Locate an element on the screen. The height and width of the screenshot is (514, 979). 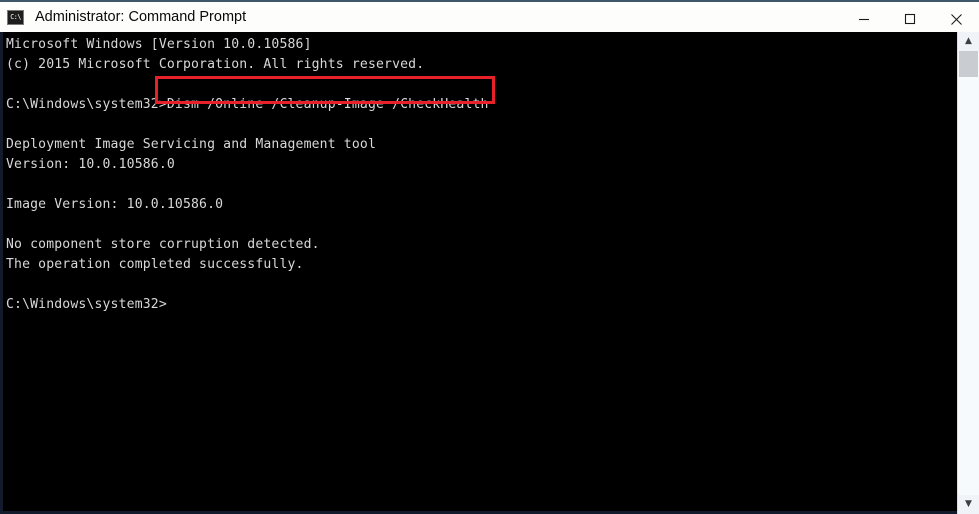
close-icon is located at coordinates (956, 19).